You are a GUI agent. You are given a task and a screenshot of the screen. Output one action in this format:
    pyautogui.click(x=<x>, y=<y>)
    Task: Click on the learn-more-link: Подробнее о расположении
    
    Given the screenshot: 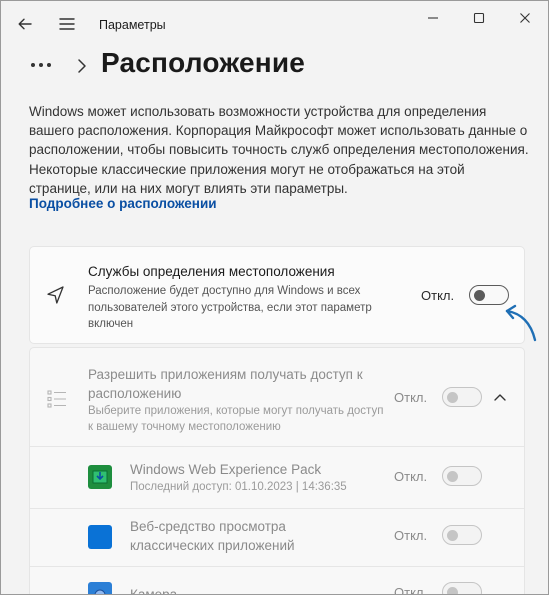 What is the action you would take?
    pyautogui.click(x=123, y=203)
    